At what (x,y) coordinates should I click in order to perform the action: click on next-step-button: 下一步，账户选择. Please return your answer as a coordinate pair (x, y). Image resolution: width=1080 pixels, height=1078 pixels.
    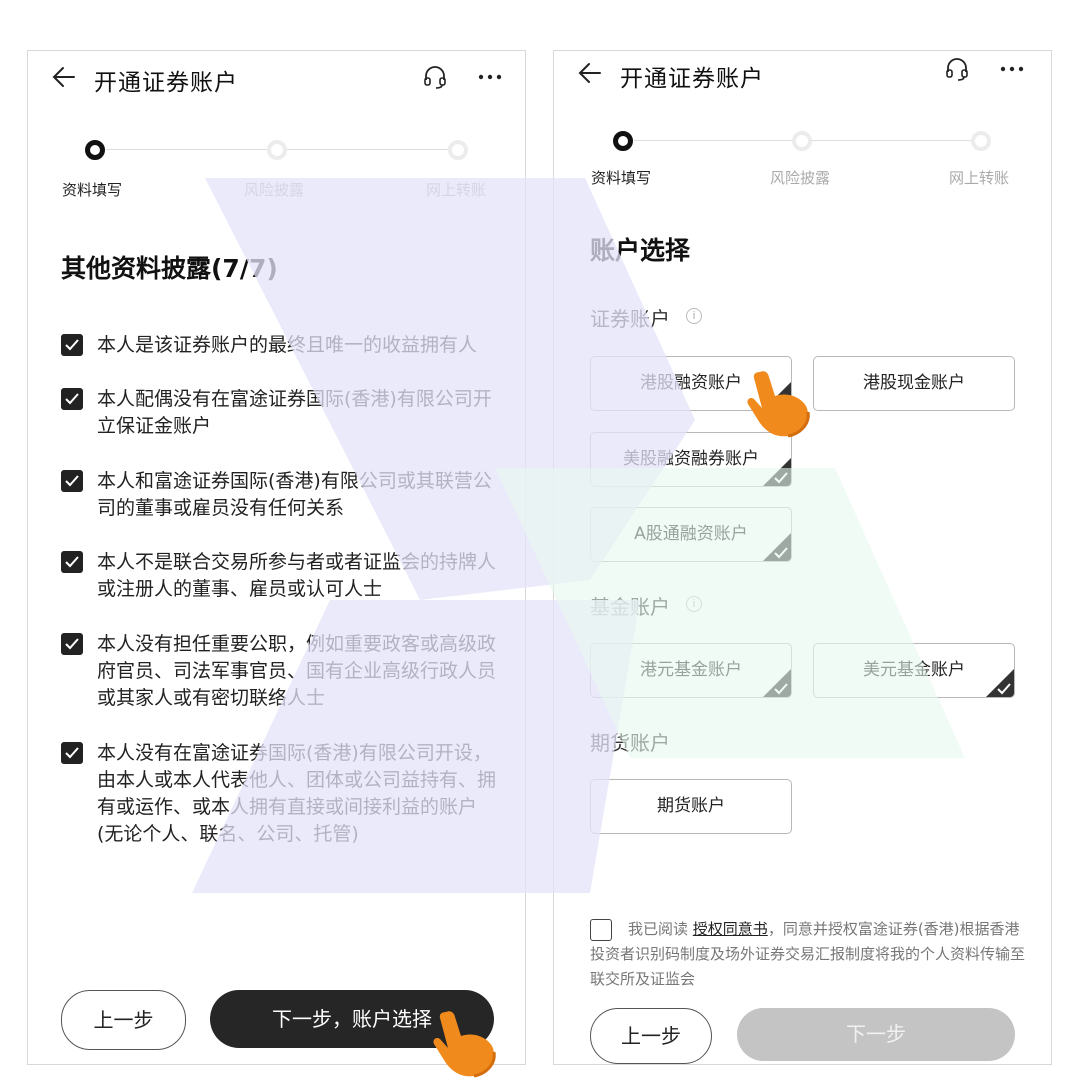
    Looking at the image, I should click on (352, 1019).